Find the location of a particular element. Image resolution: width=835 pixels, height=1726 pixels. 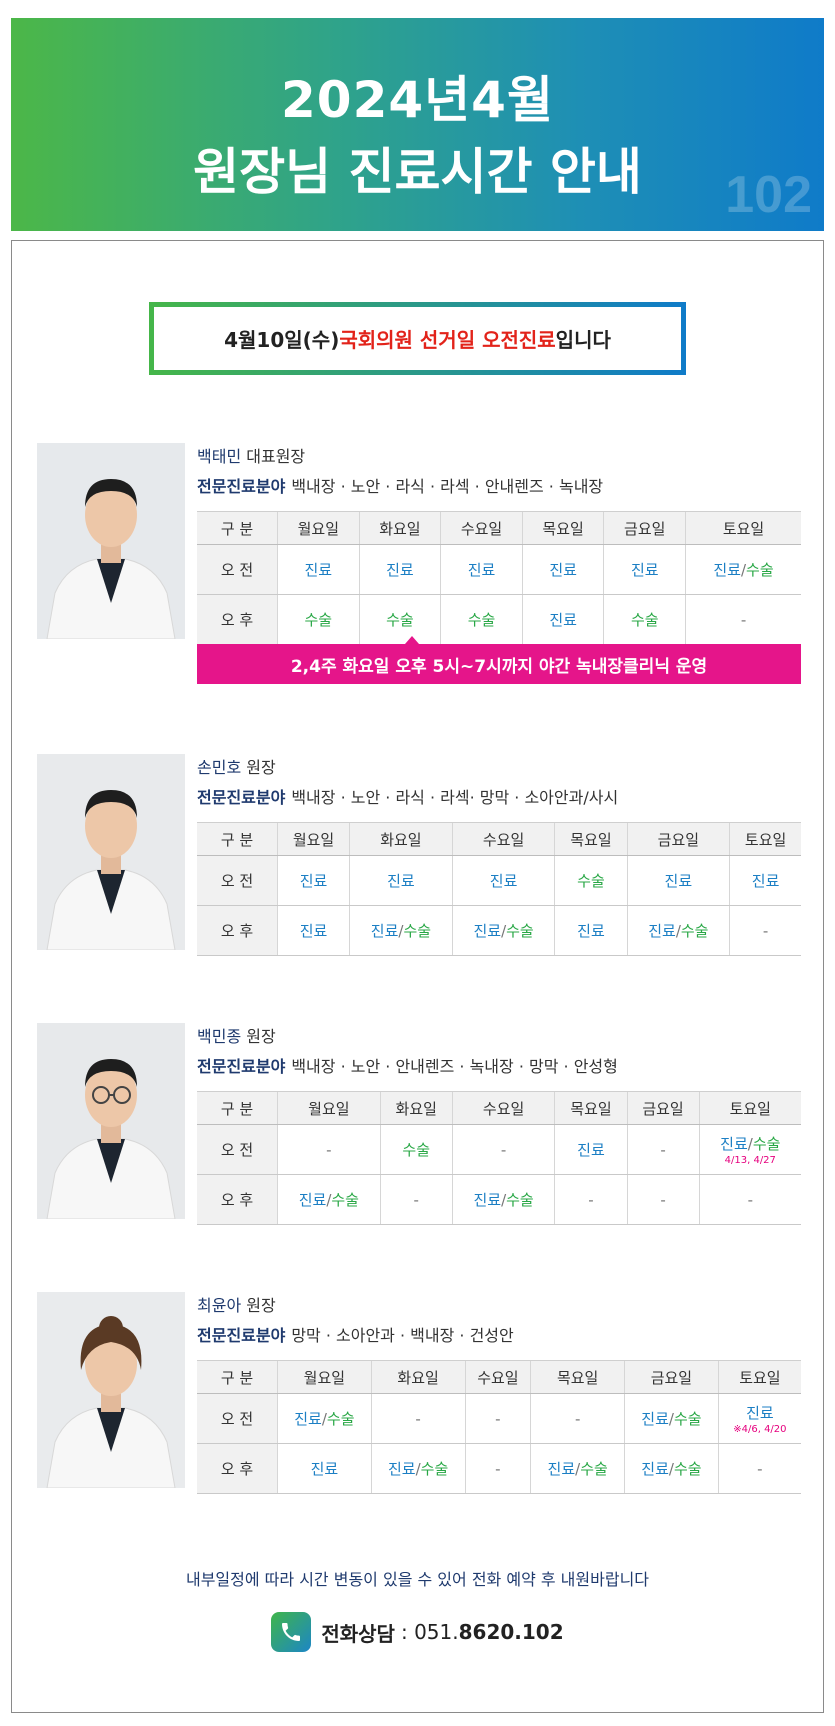

table-row-am: 오 전 진료 진료 진료 수술 진료 진료 is located at coordinates (499, 880).